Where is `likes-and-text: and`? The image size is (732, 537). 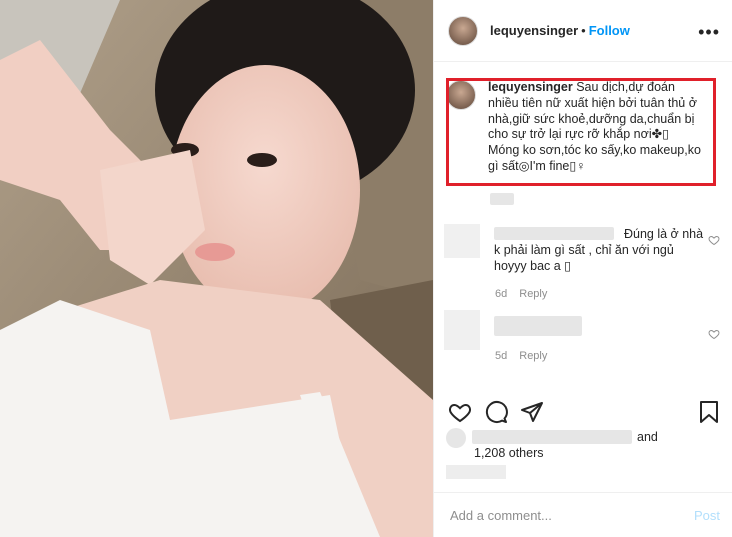 likes-and-text: and is located at coordinates (647, 437).